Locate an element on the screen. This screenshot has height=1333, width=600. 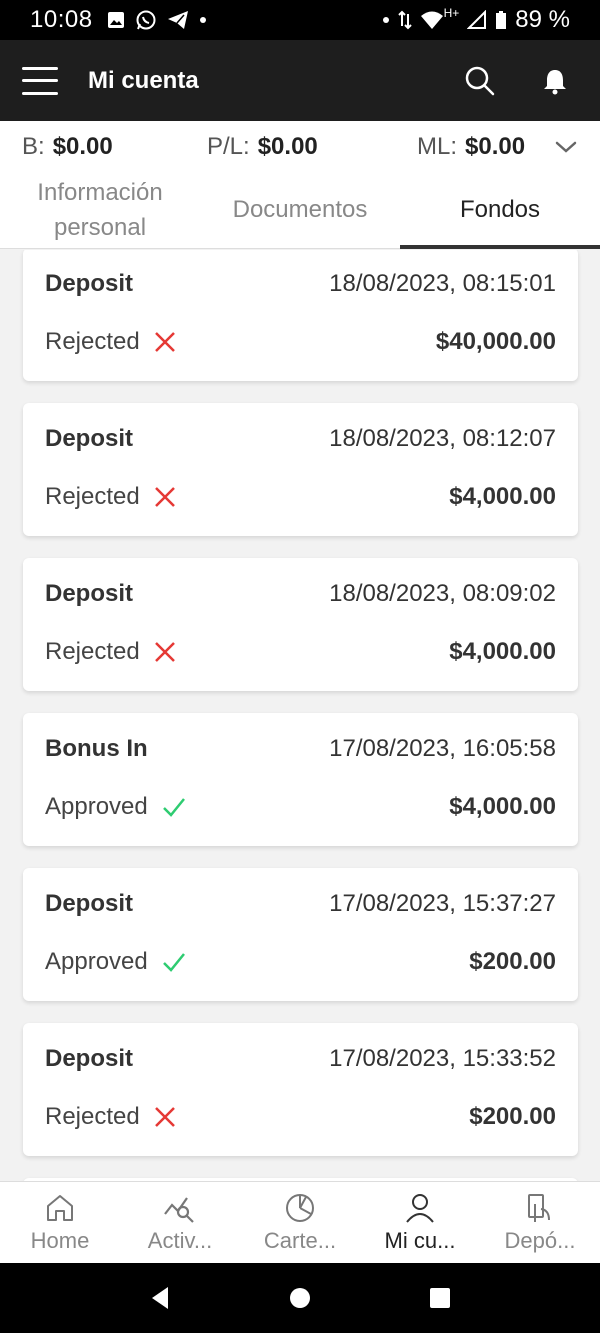
margin-level: ML: $0.00 is located at coordinates (471, 146).